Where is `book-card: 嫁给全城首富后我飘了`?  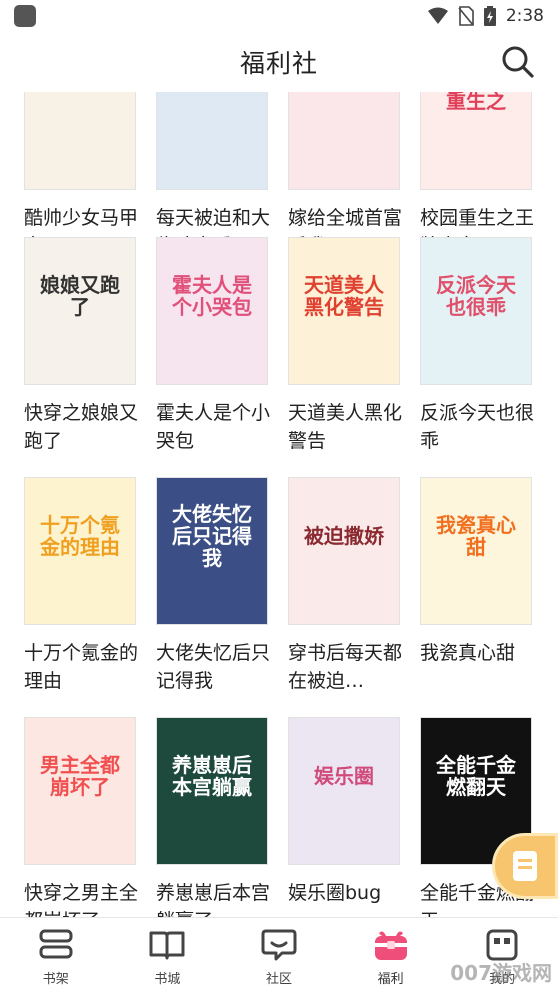
book-card: 嫁给全城首富后我飘了 is located at coordinates (345, 176).